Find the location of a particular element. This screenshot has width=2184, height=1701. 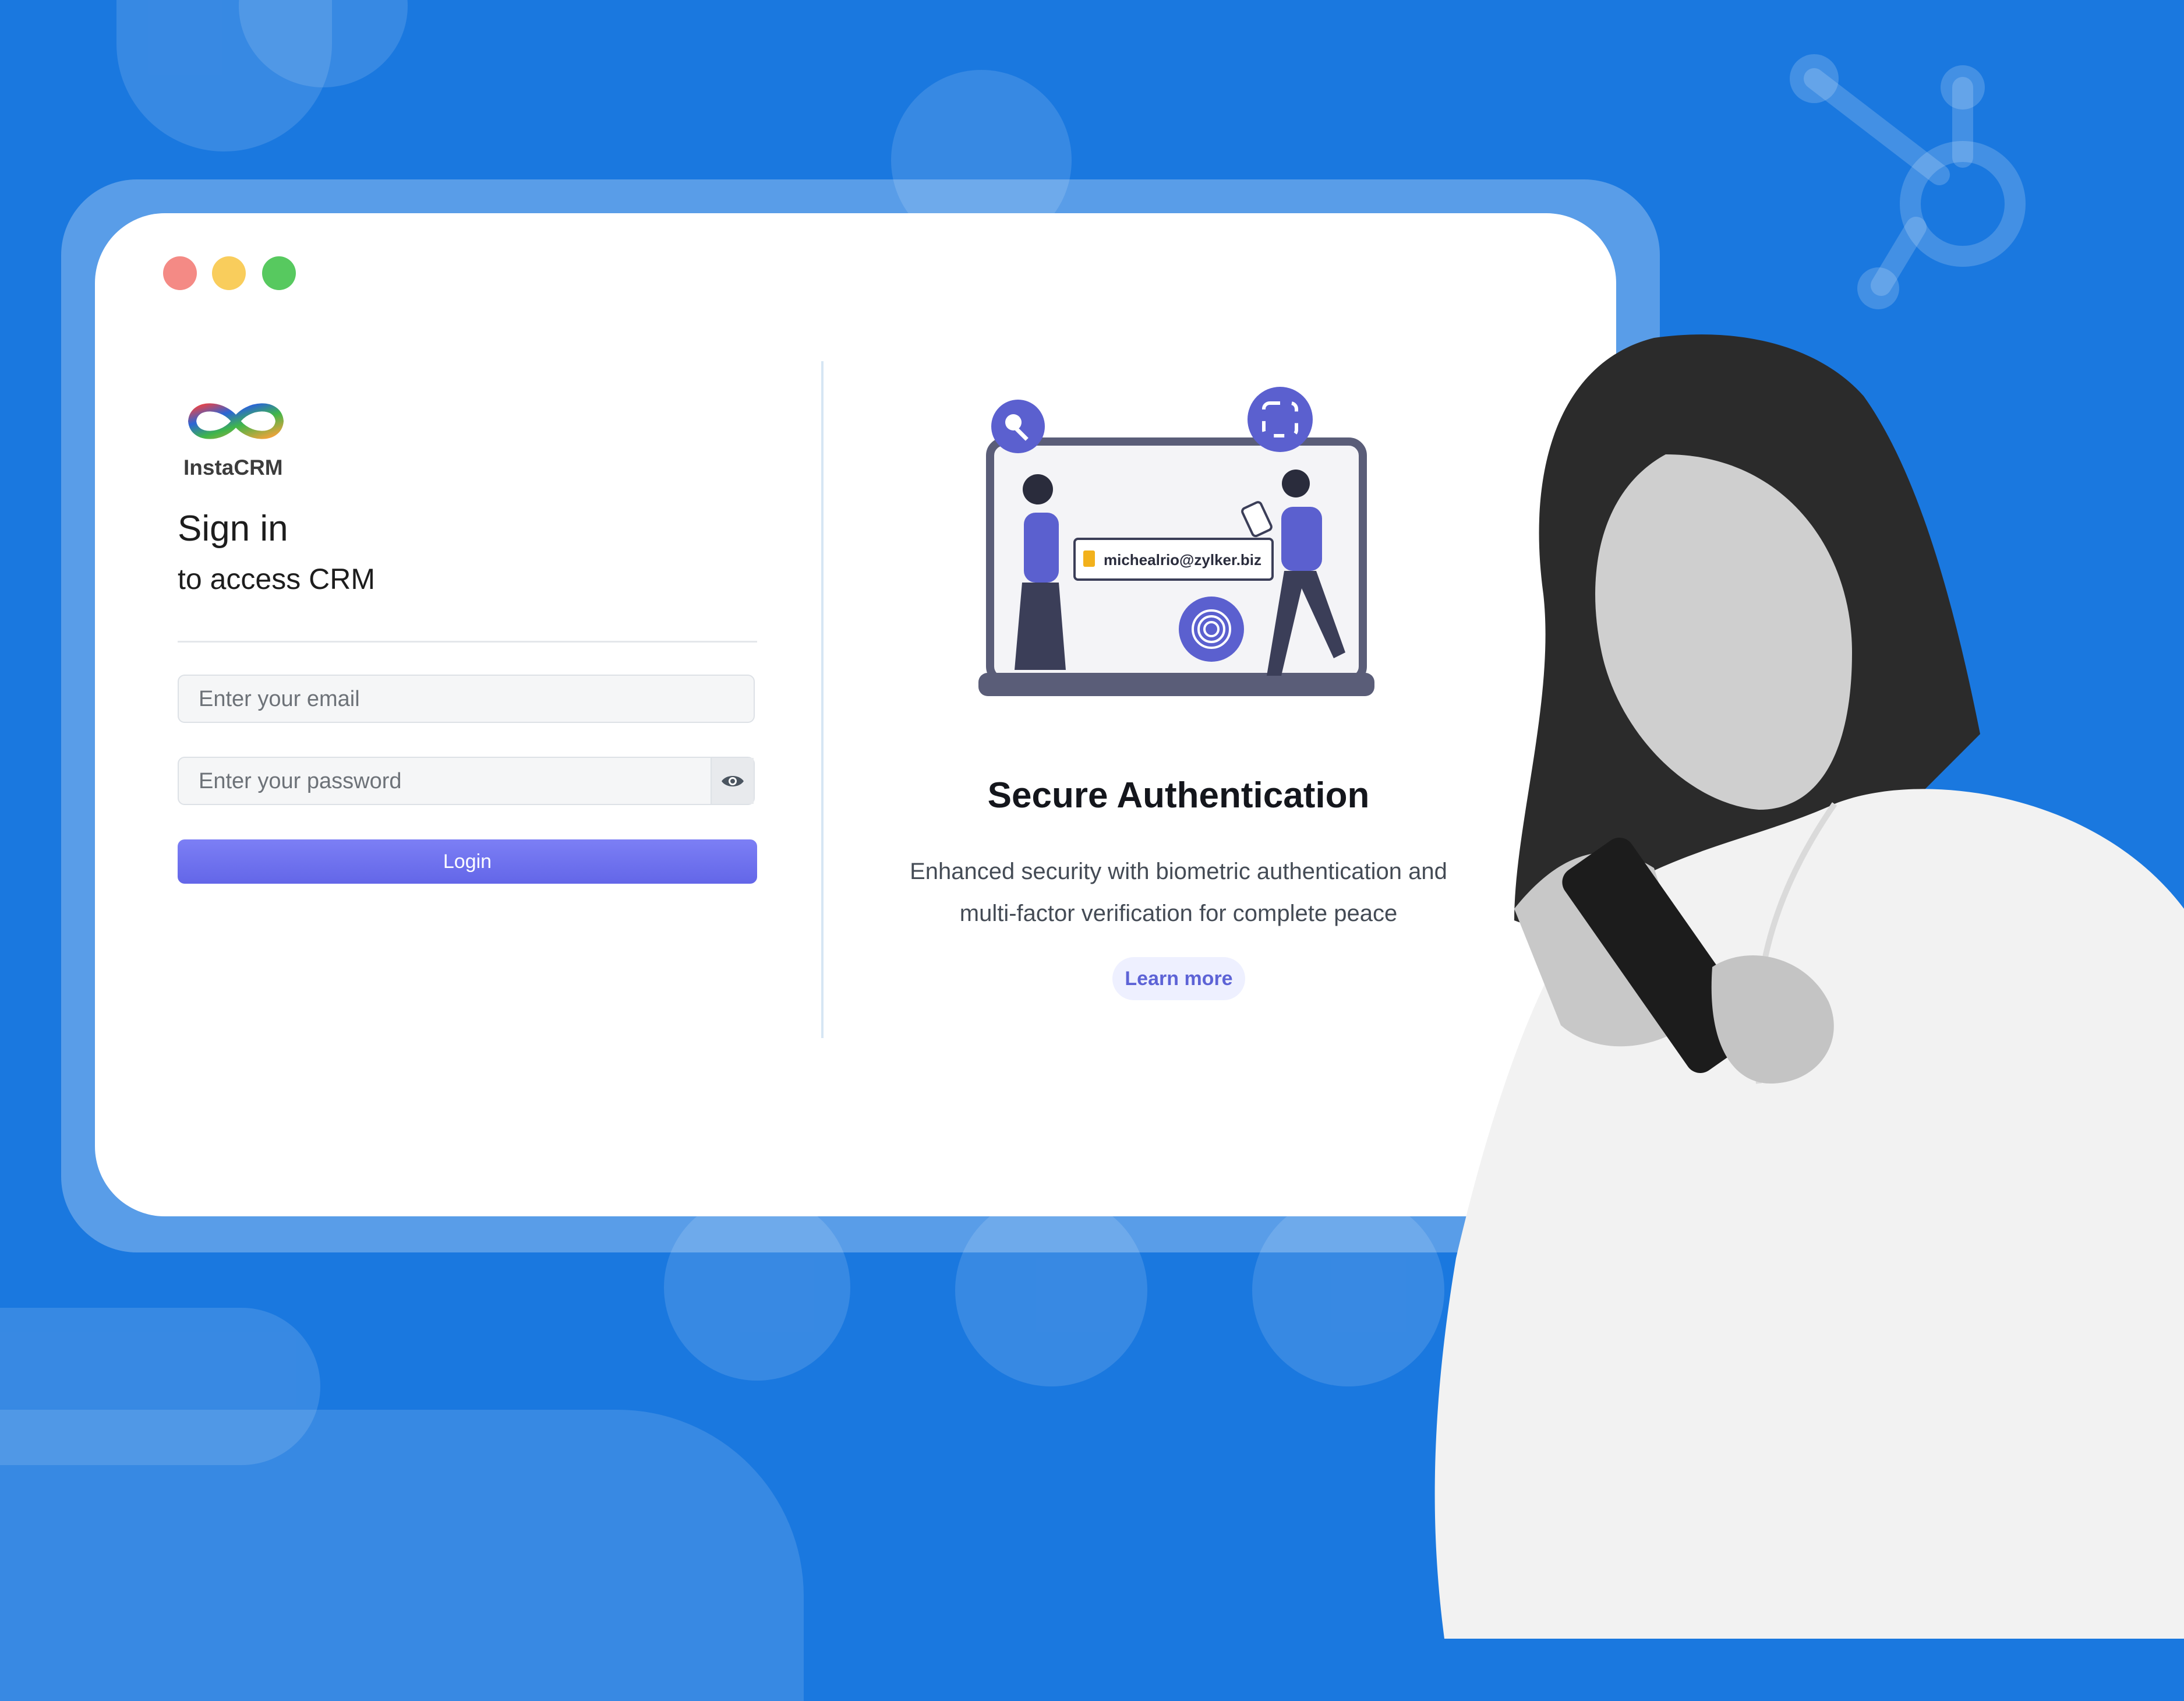

eye-icon is located at coordinates (733, 780).